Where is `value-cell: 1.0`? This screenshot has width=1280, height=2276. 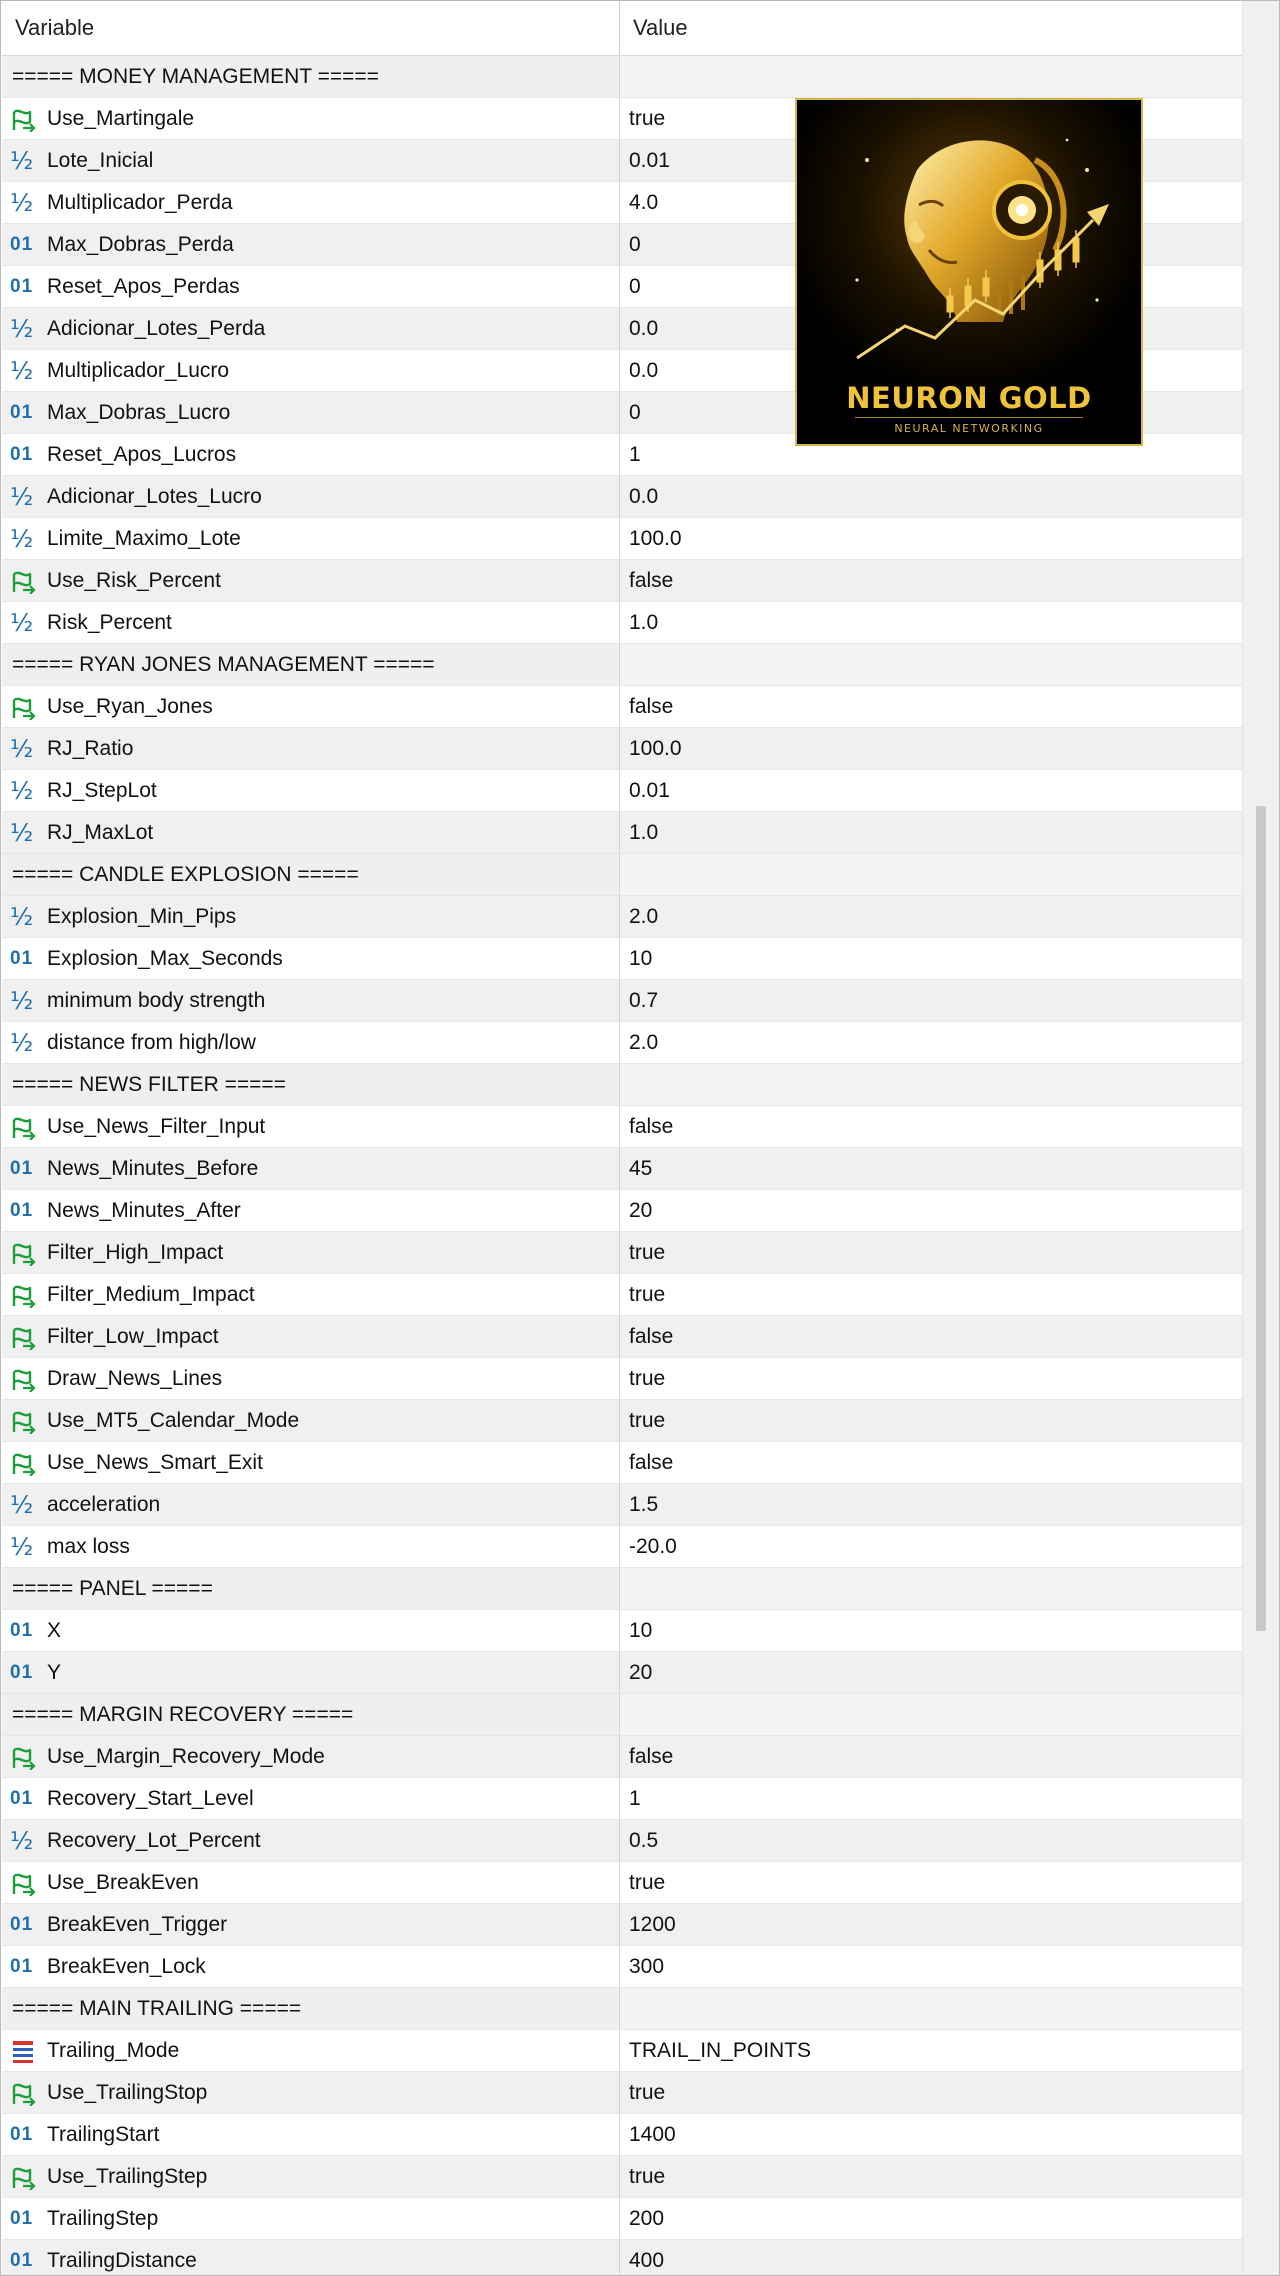
value-cell: 1.0 is located at coordinates (931, 622).